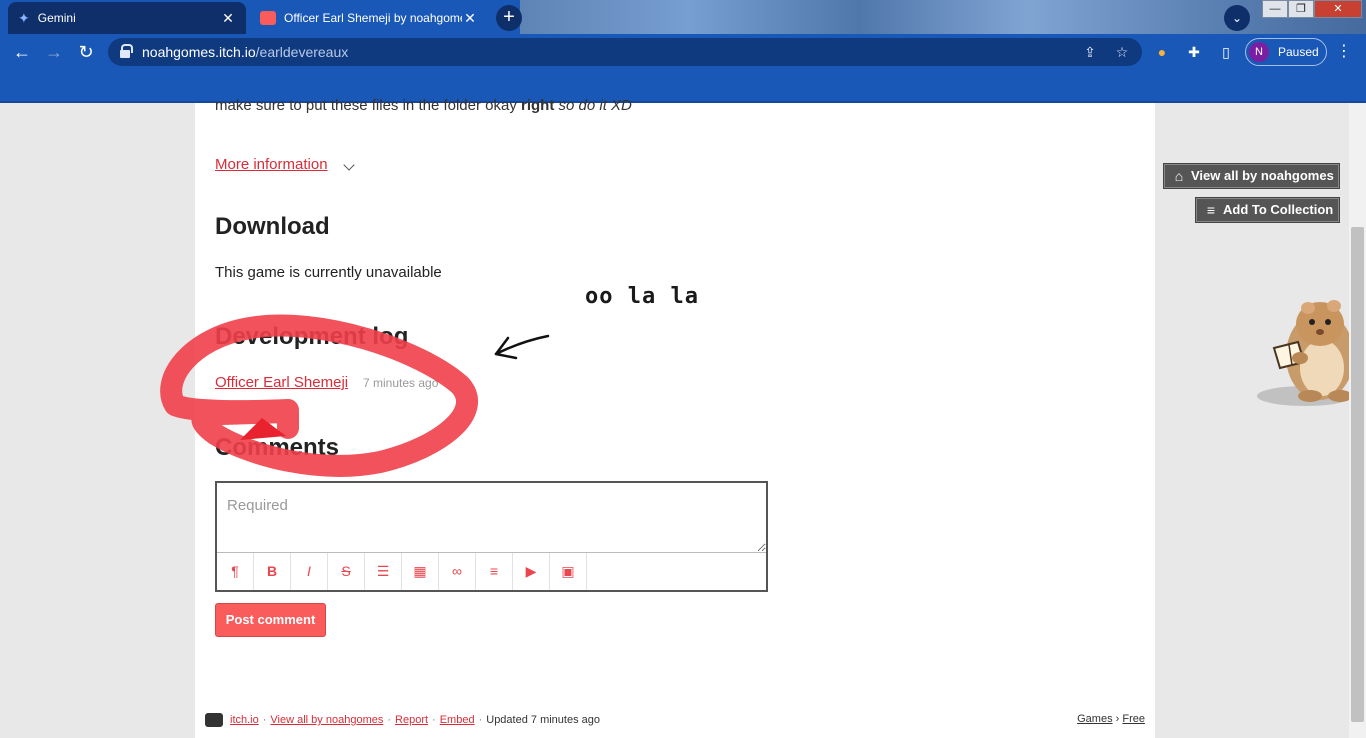 The image size is (1366, 738). I want to click on comment-editor: ¶BIS☰▦∞≡▶▣, so click(491, 536).